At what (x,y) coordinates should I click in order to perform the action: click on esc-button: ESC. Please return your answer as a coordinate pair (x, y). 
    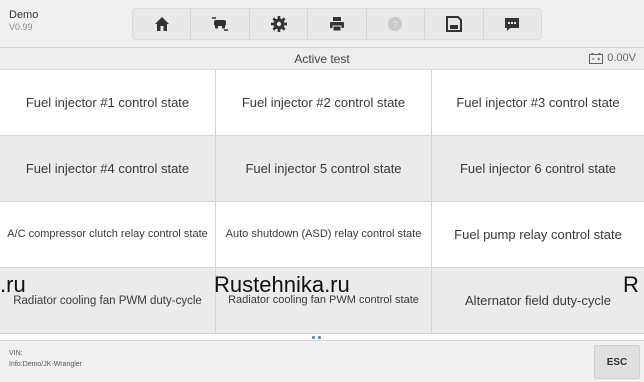
    Looking at the image, I should click on (617, 362).